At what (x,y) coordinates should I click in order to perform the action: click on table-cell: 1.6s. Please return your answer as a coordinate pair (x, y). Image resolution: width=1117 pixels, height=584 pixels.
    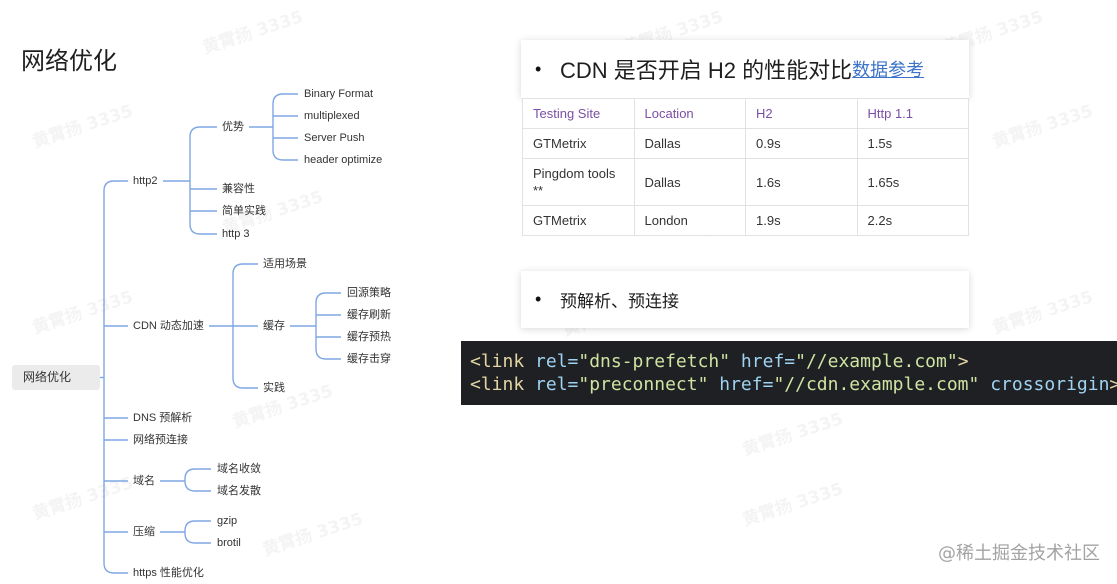
    Looking at the image, I should click on (801, 182).